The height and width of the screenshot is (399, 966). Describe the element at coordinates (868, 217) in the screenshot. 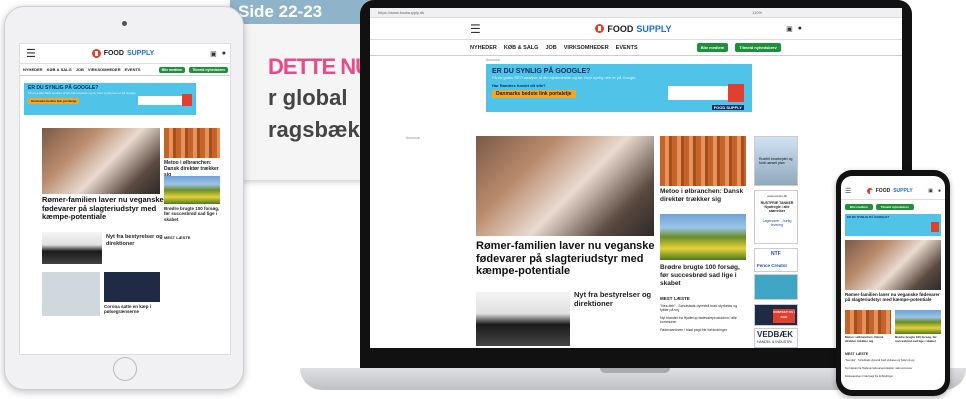

I see `ad-title: ER DU SYNLIG PÅ GOOGLE?` at that location.